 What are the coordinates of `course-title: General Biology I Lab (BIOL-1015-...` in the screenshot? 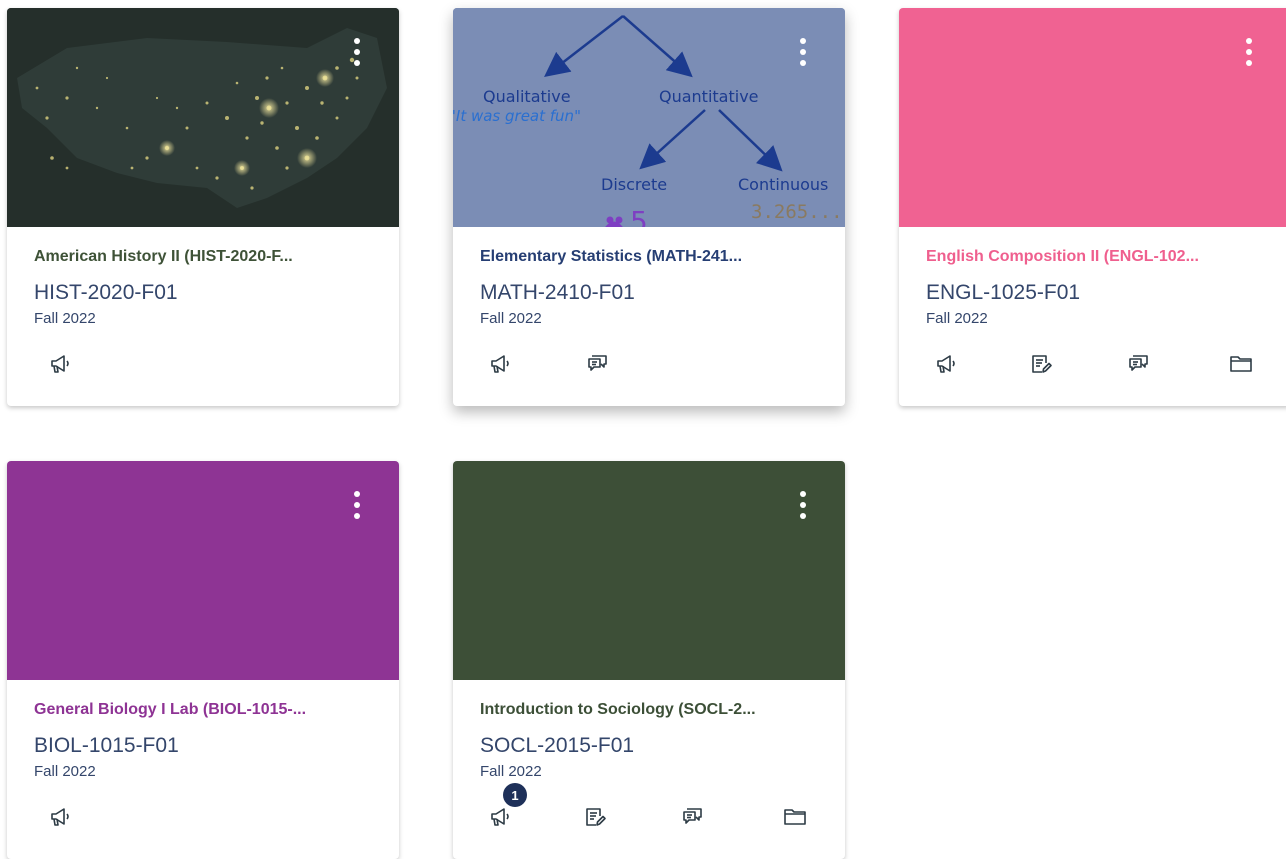 It's located at (206, 710).